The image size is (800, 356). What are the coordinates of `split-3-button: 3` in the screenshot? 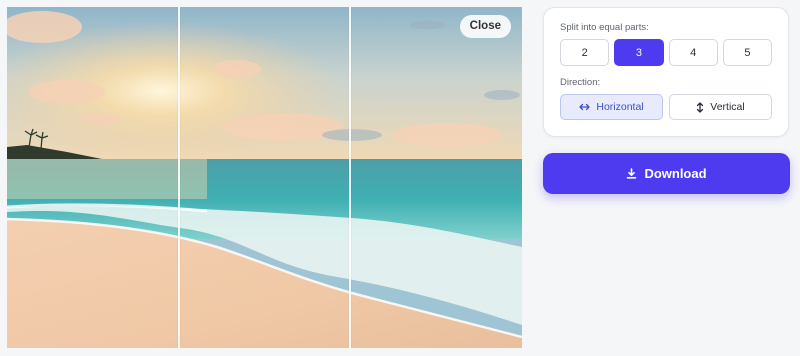 It's located at (639, 52).